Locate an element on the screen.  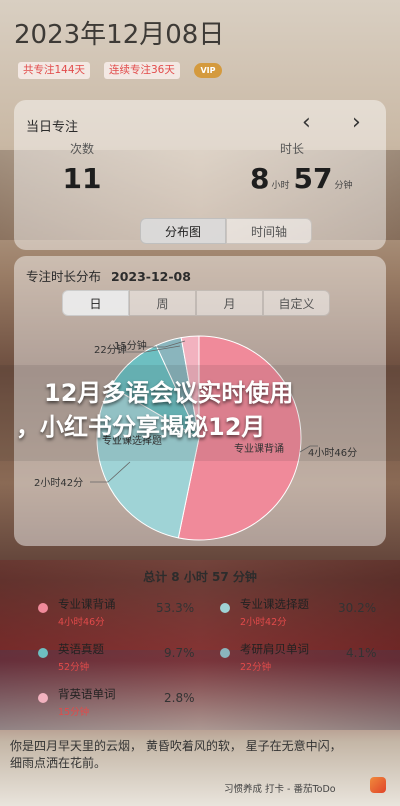
legend-item: 背英语单词 15分钟 2.8% is located at coordinates (128, 706).